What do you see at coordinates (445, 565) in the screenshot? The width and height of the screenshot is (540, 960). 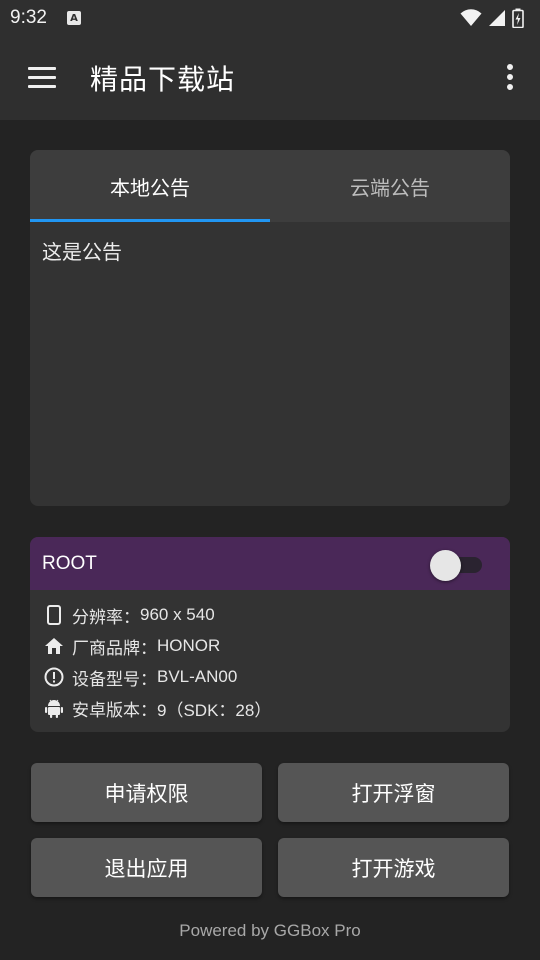 I see `toggle-thumb` at bounding box center [445, 565].